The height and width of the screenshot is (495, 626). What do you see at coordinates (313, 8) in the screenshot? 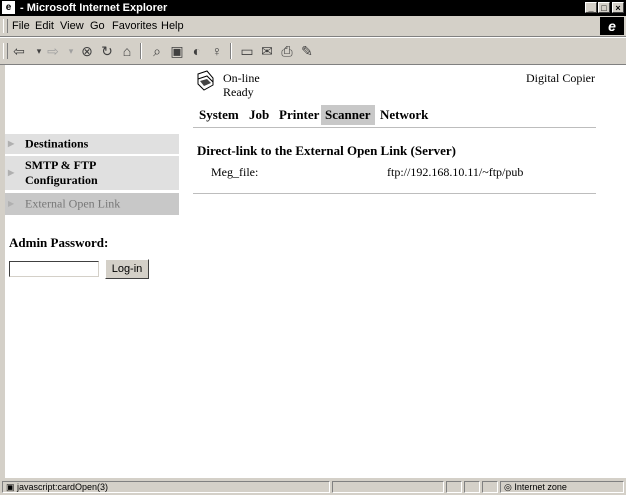
I see `title-bar: e - Microsoft Internet Explorer _ □ ×` at bounding box center [313, 8].